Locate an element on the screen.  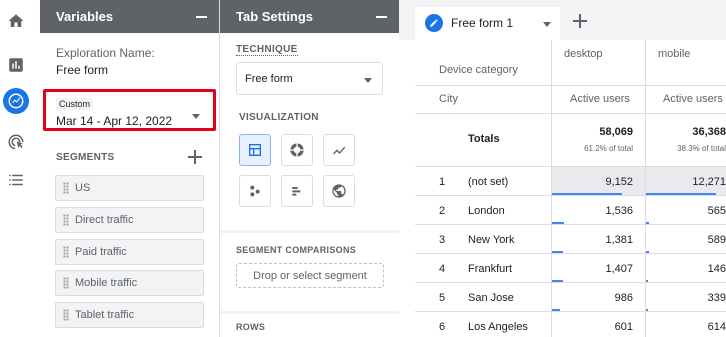
segment-chip-mobile-traffic: Mobile traffic is located at coordinates (129, 283).